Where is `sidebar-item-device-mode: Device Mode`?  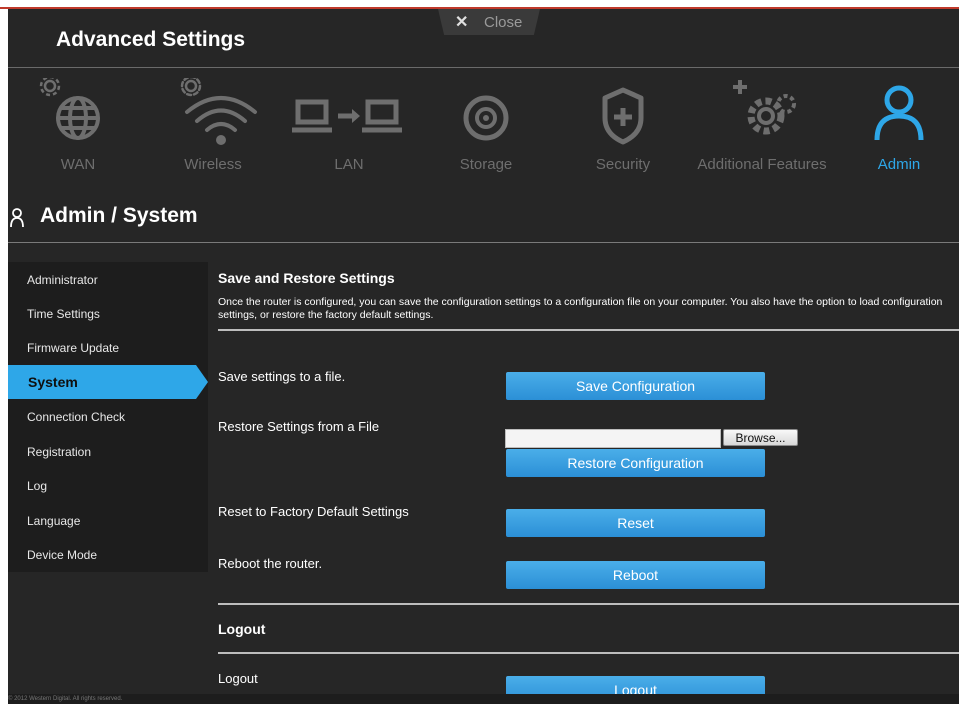
sidebar-item-device-mode: Device Mode is located at coordinates (62, 555).